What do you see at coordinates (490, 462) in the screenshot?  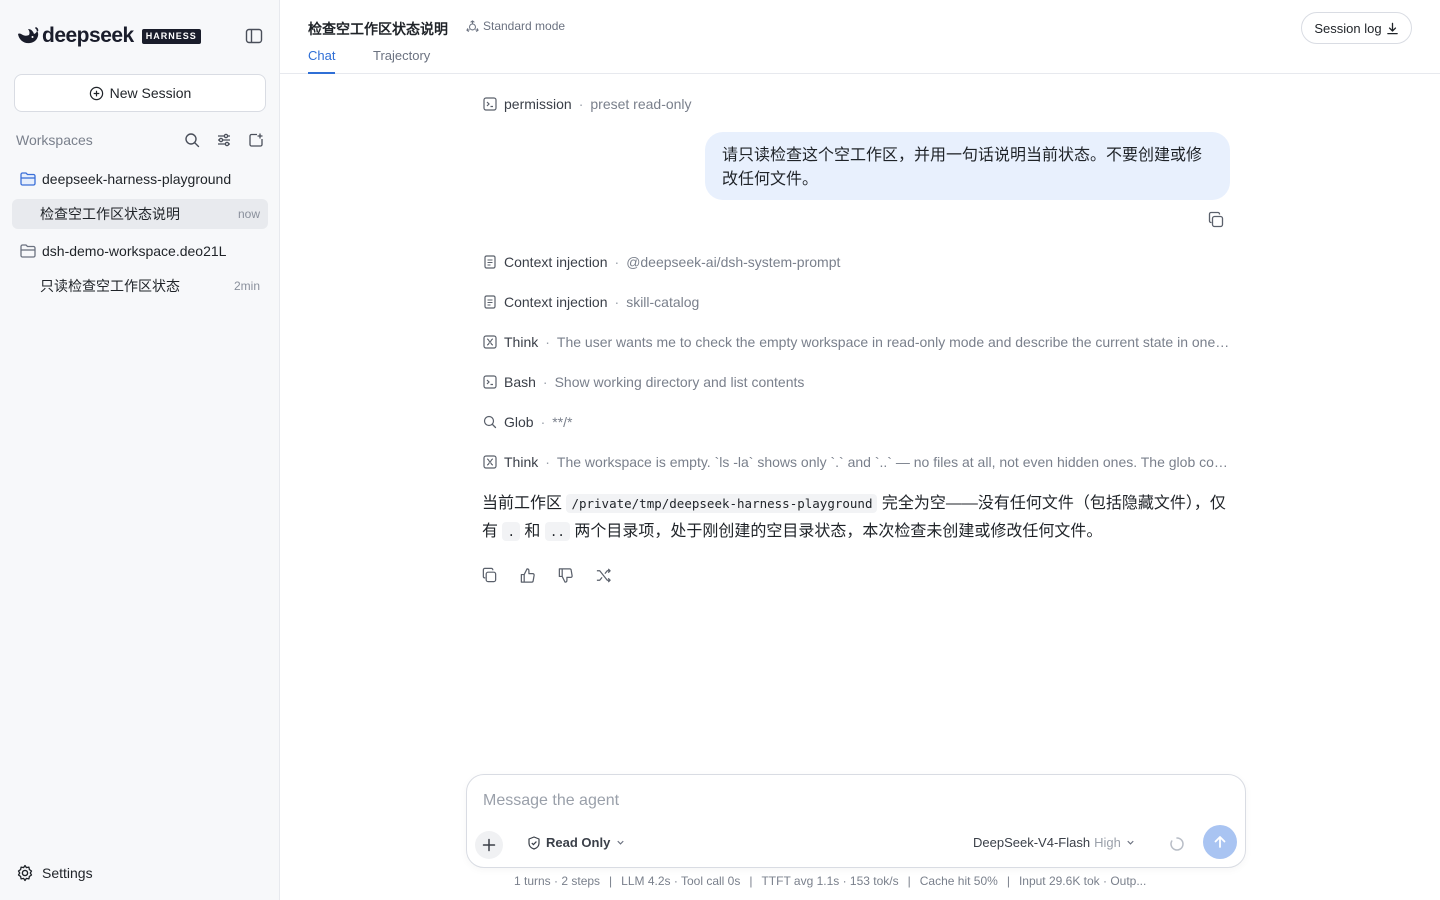 I see `brain-icon` at bounding box center [490, 462].